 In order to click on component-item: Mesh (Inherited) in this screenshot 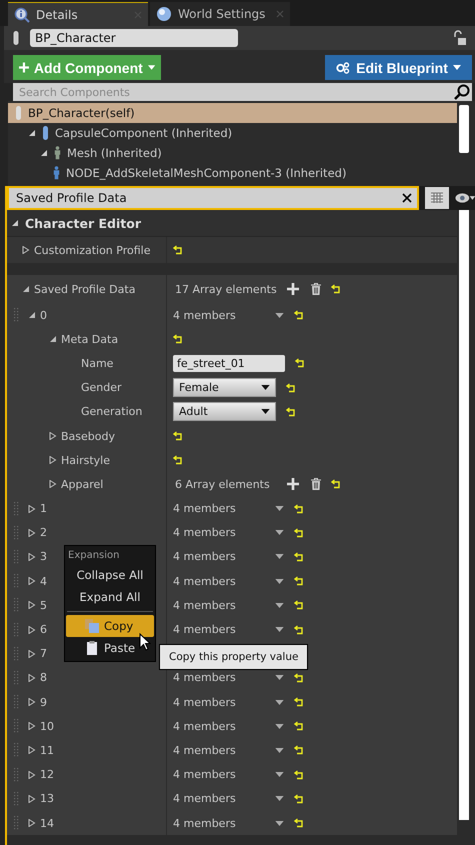, I will do `click(232, 153)`.